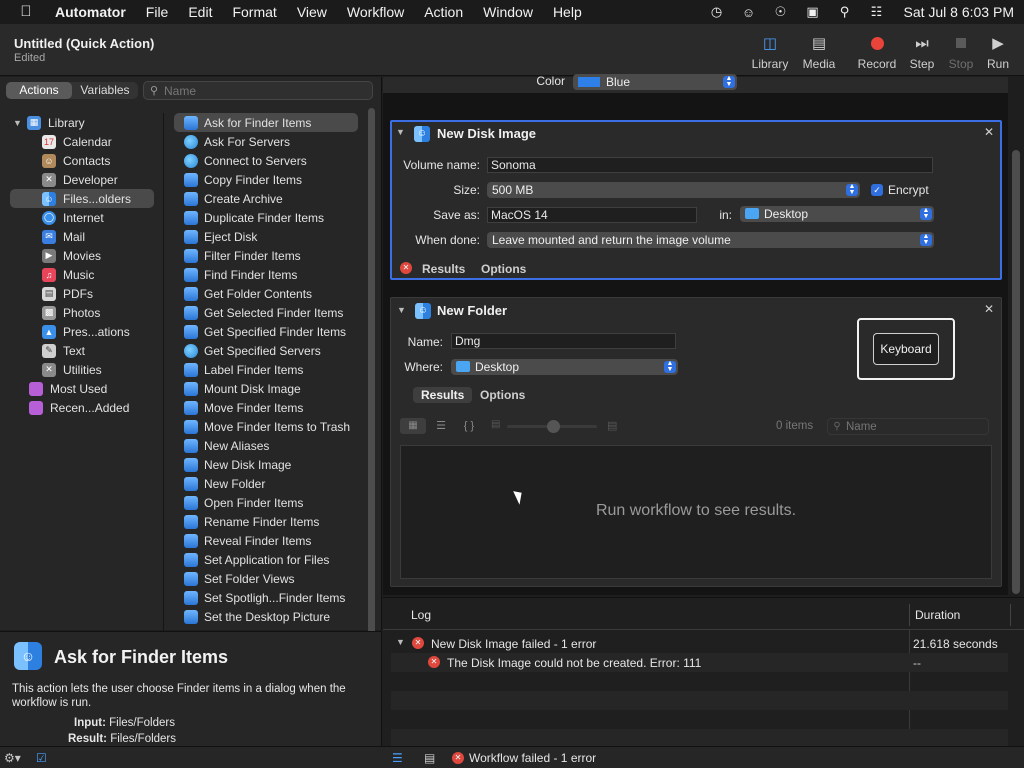  What do you see at coordinates (770, 52) in the screenshot?
I see `library-button: ◫ Library` at bounding box center [770, 52].